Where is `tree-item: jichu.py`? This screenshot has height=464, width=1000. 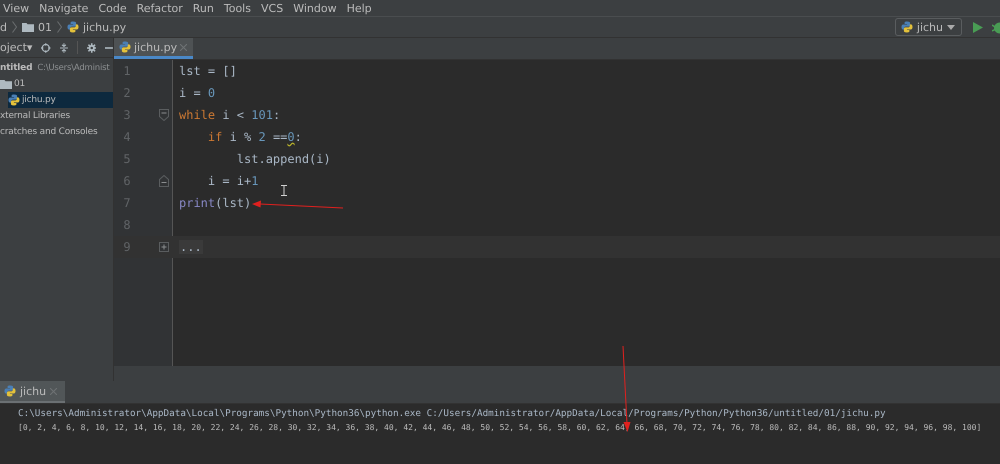
tree-item: jichu.py is located at coordinates (60, 100).